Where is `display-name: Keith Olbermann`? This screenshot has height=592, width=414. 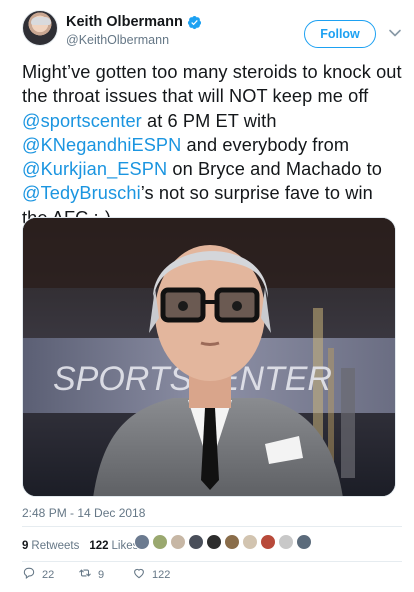 display-name: Keith Olbermann is located at coordinates (124, 22).